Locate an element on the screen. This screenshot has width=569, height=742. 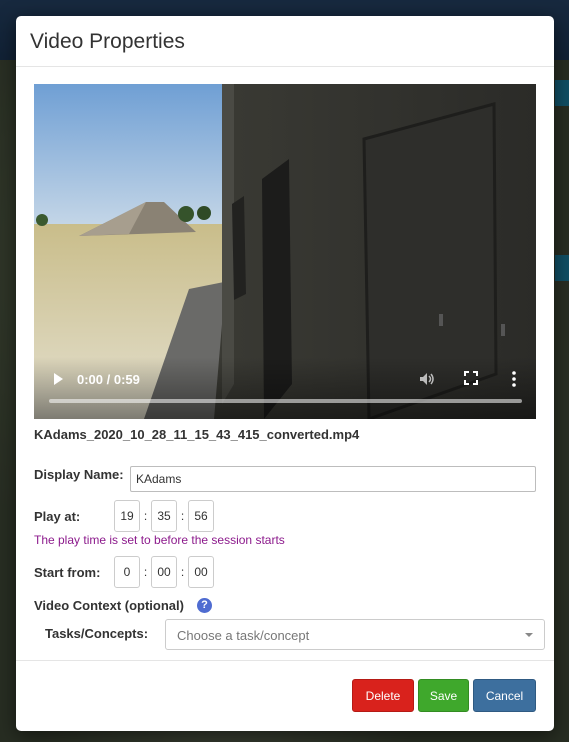
cancel-button: Cancel is located at coordinates (504, 695).